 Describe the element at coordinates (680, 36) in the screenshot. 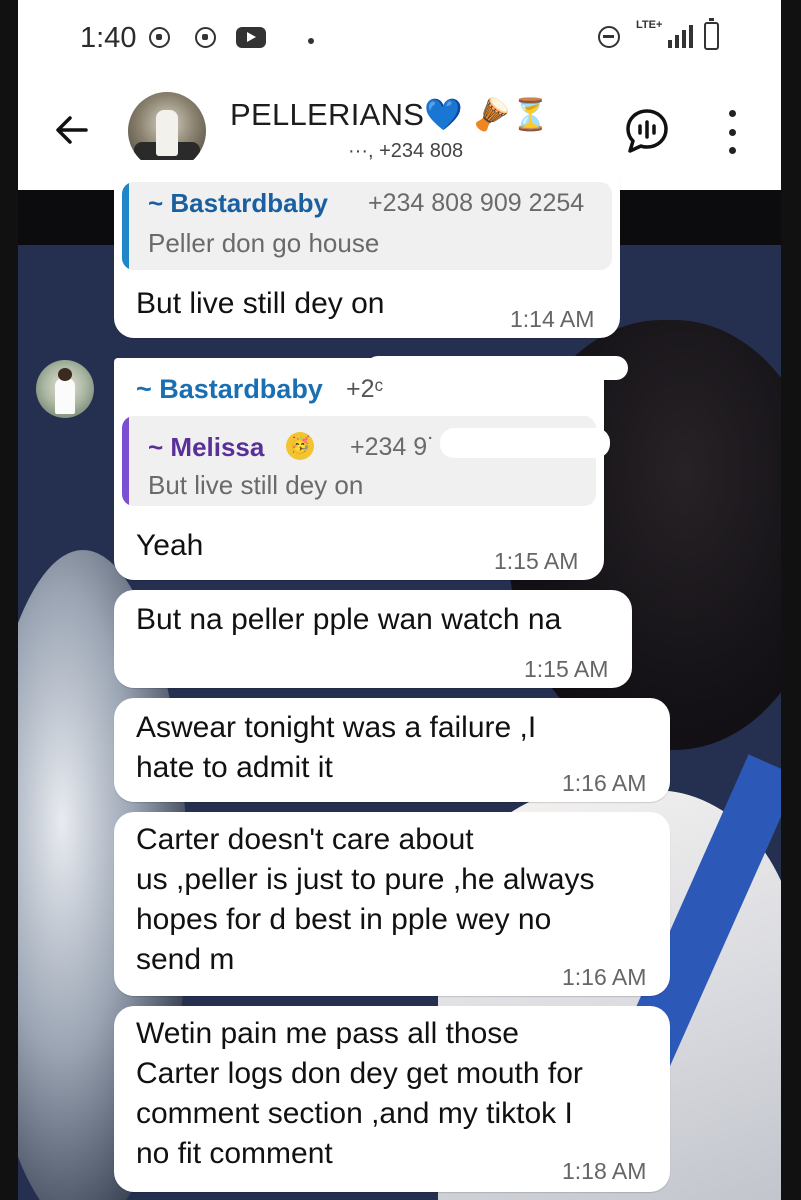

I see `signal-strength-icon` at that location.